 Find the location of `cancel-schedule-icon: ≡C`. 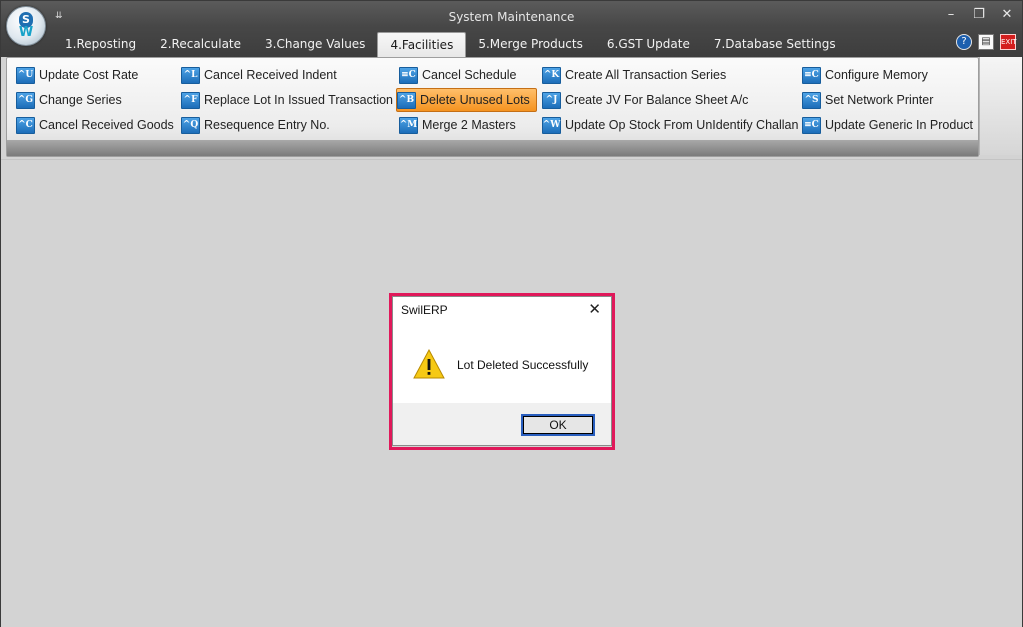

cancel-schedule-icon: ≡C is located at coordinates (408, 75).